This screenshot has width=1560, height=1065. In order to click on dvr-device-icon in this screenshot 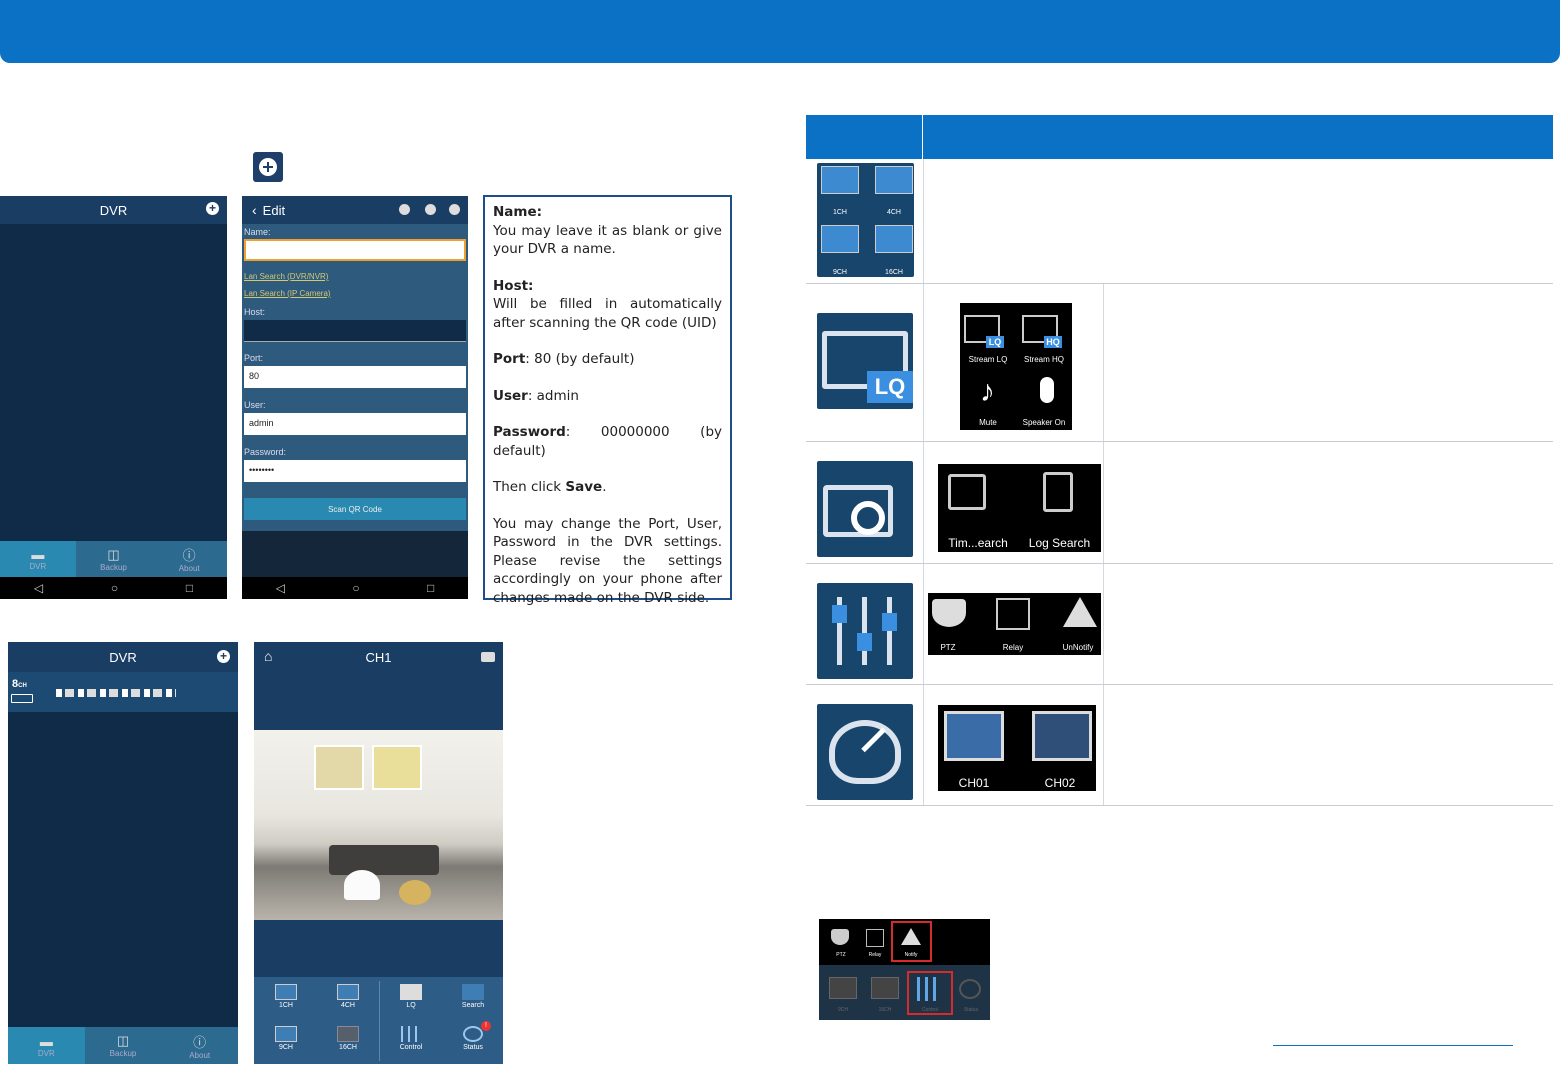, I will do `click(22, 698)`.